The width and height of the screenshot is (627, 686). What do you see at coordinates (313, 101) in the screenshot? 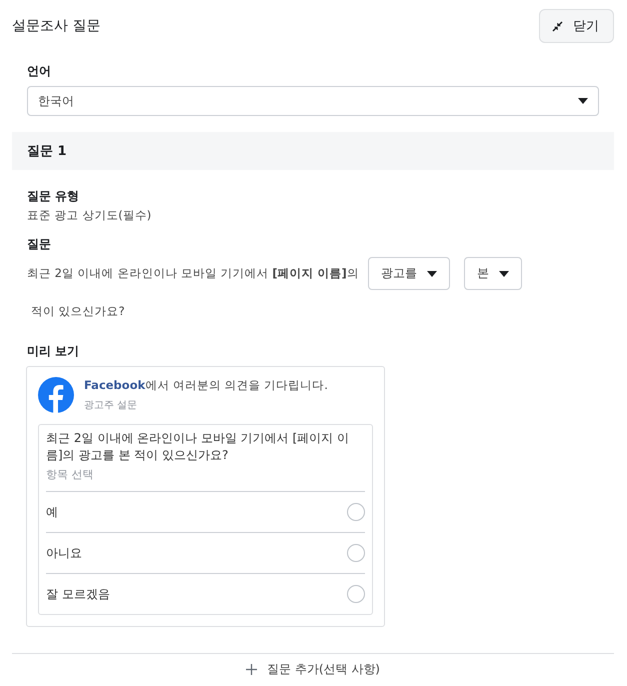
I see `language-select: 한국어` at bounding box center [313, 101].